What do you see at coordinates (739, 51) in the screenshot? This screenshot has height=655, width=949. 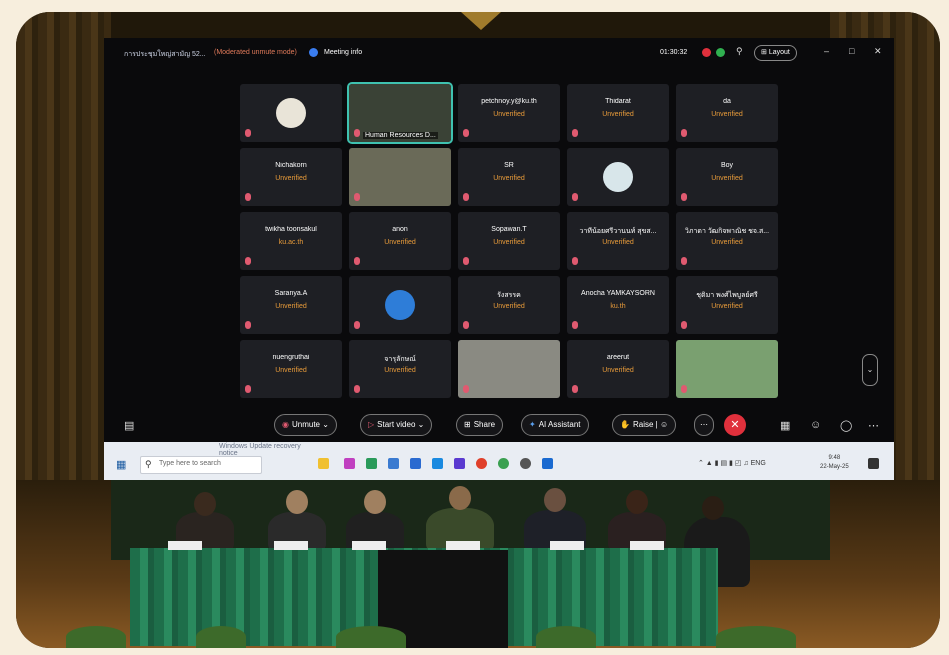 I see `search-icon: ⚲` at bounding box center [739, 51].